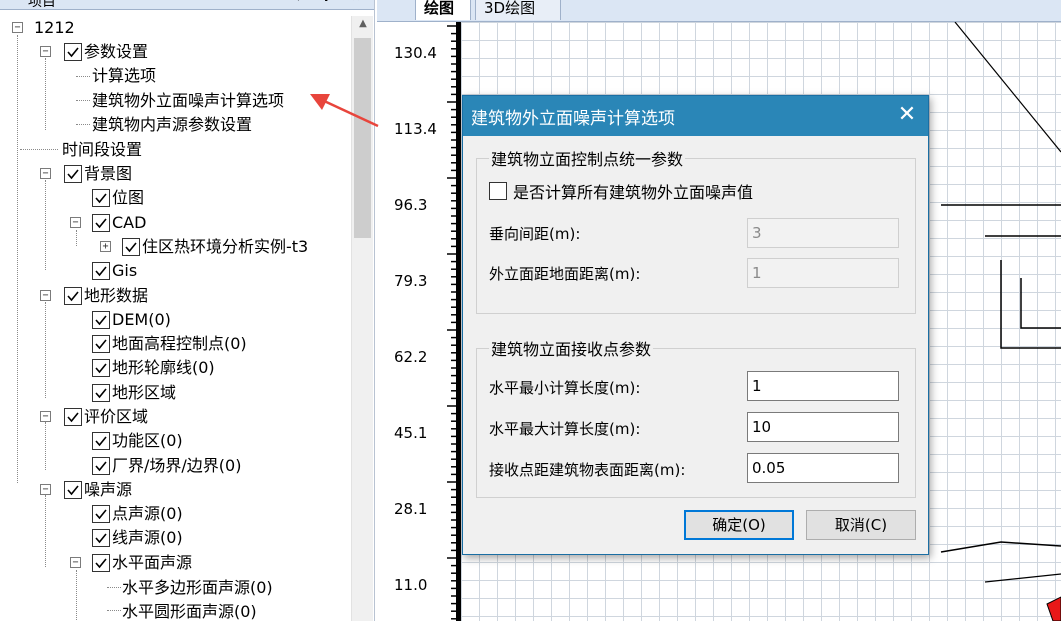 The width and height of the screenshot is (1061, 621). I want to click on tree-item-point-source: 点声源(0), so click(137, 514).